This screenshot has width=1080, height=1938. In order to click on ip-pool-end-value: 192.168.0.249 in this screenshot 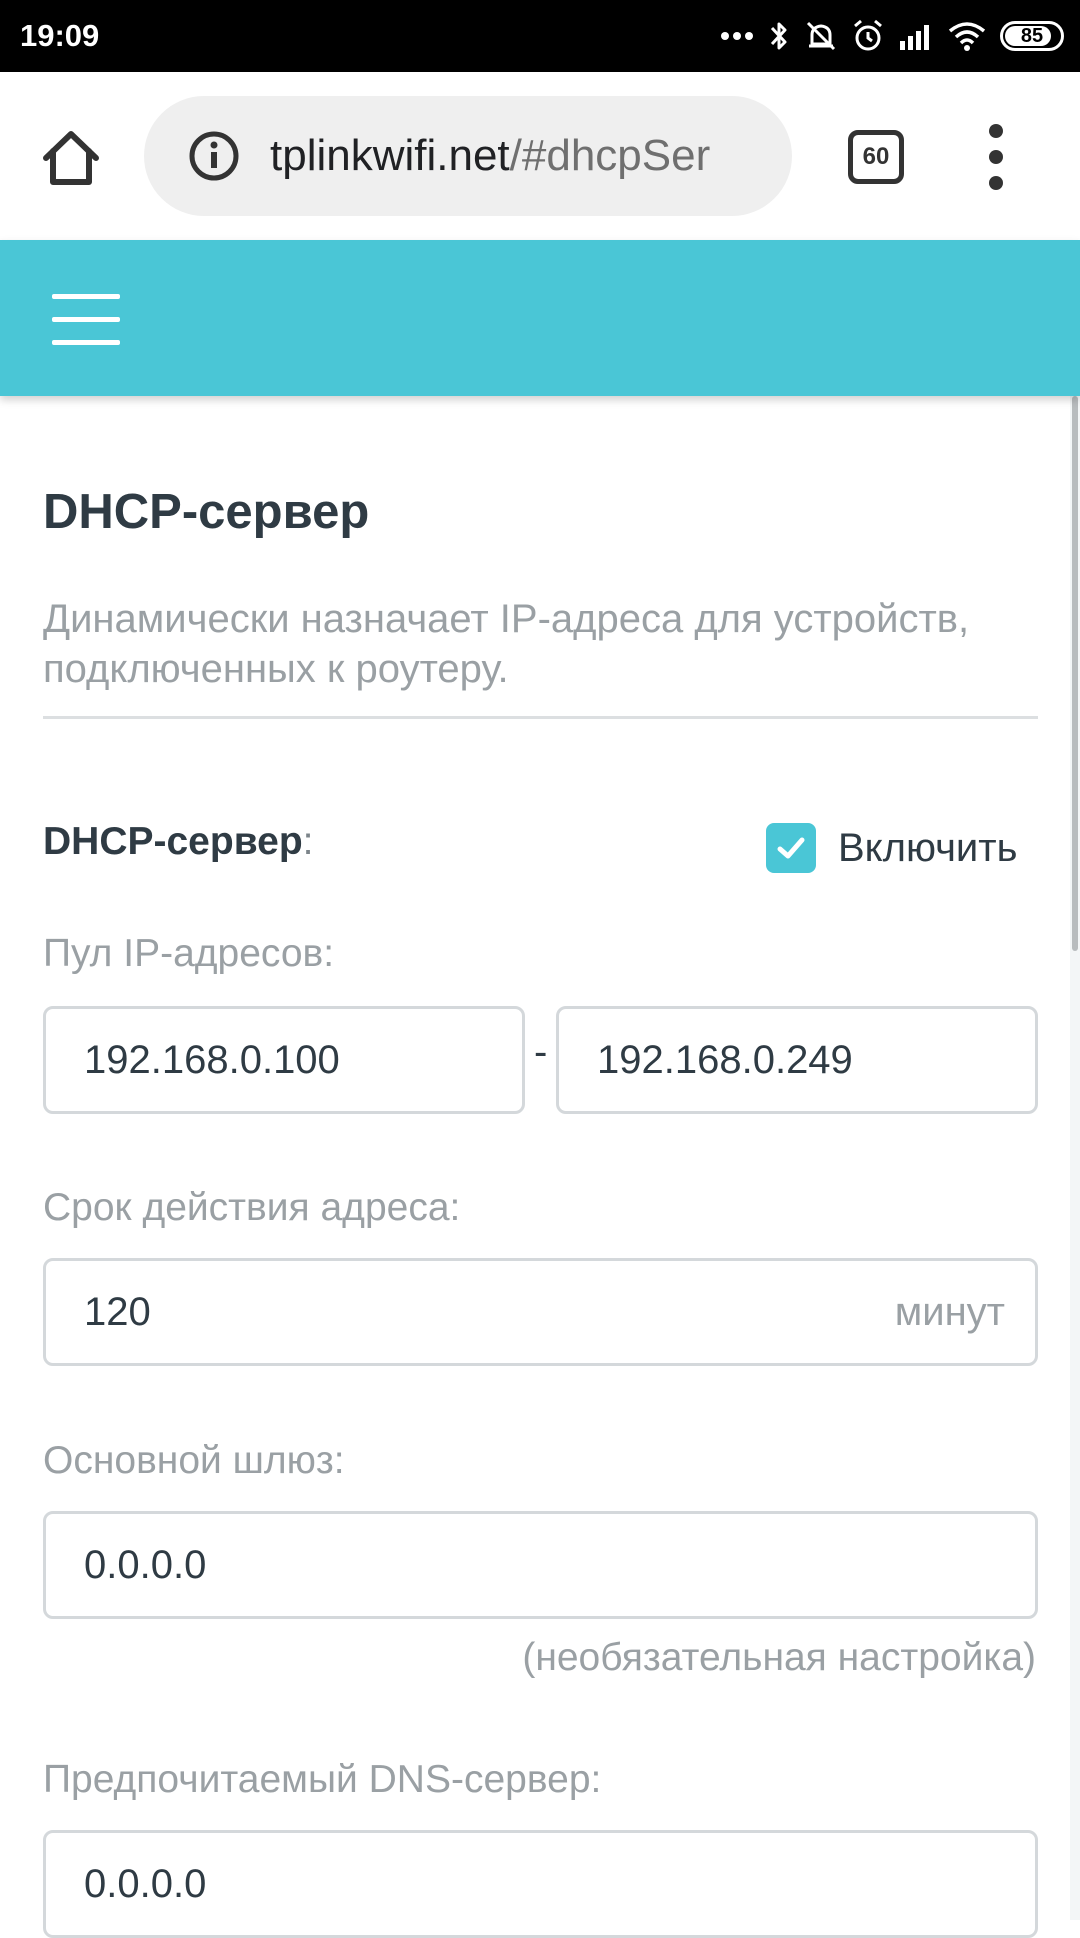, I will do `click(725, 1060)`.